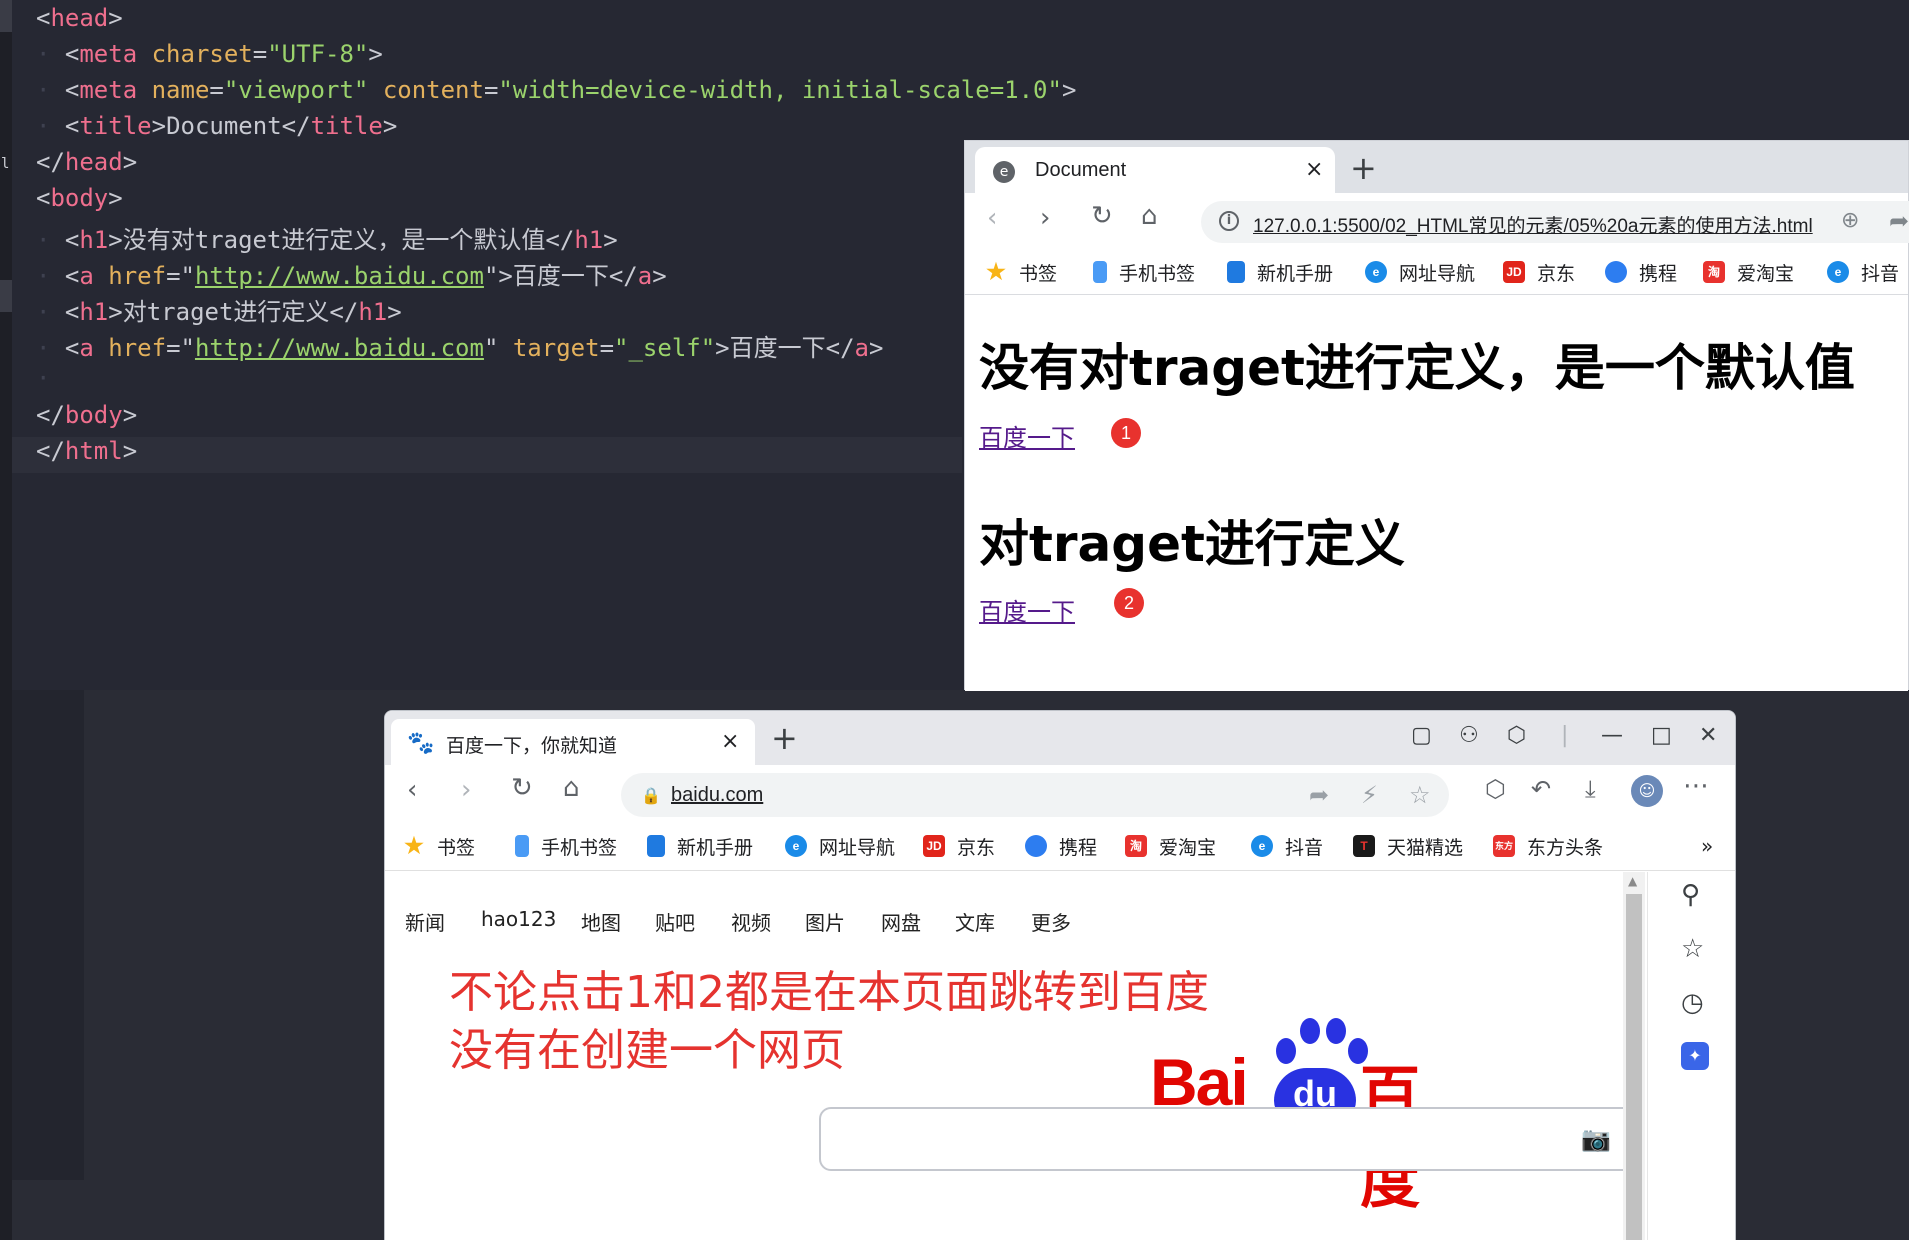 This screenshot has height=1240, width=1909. What do you see at coordinates (425, 921) in the screenshot?
I see `nav-link-news: 新闻` at bounding box center [425, 921].